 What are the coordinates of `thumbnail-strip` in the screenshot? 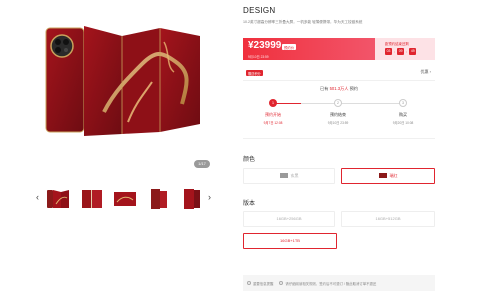 It's located at (125, 202).